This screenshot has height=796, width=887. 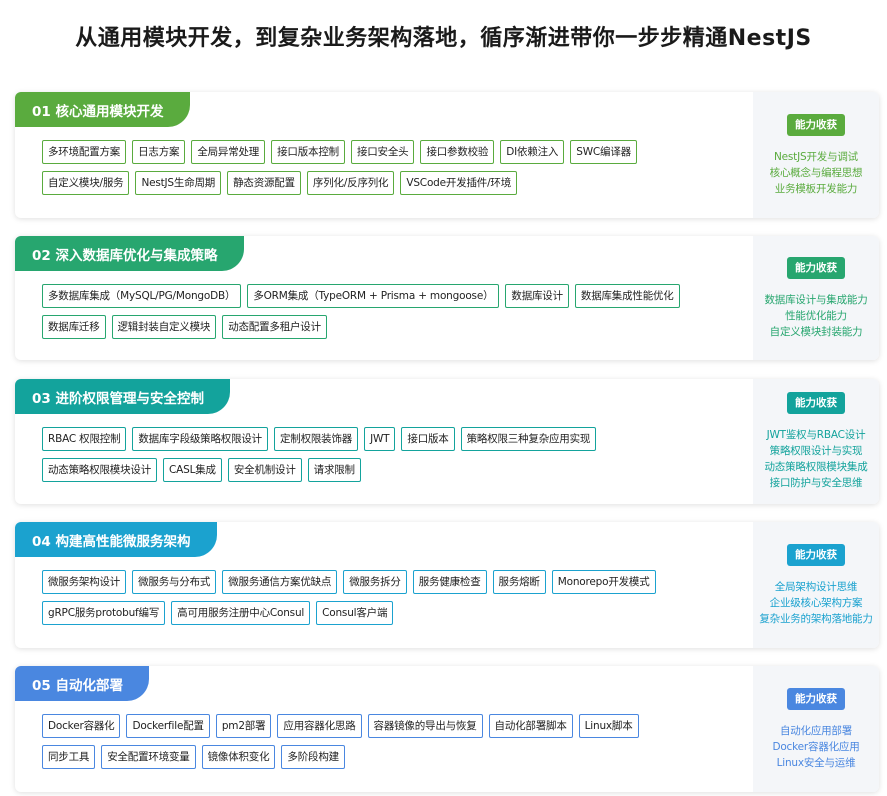 I want to click on section-title: 04 构建高性能微服务架构, so click(x=116, y=539).